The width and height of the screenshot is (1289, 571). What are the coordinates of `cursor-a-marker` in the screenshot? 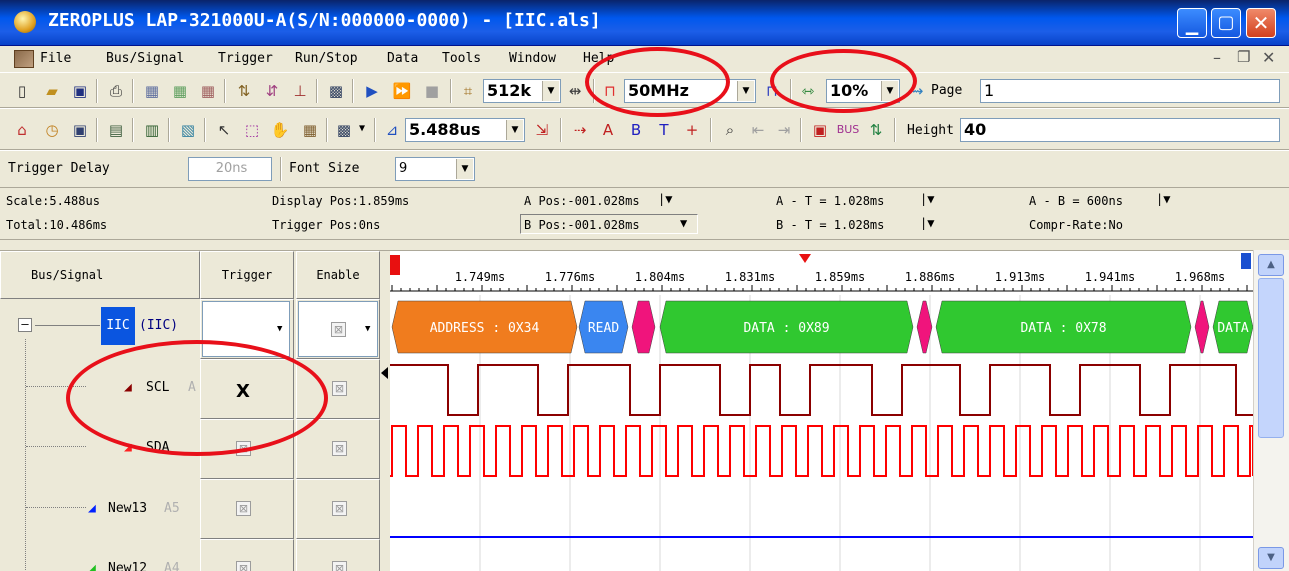 It's located at (395, 265).